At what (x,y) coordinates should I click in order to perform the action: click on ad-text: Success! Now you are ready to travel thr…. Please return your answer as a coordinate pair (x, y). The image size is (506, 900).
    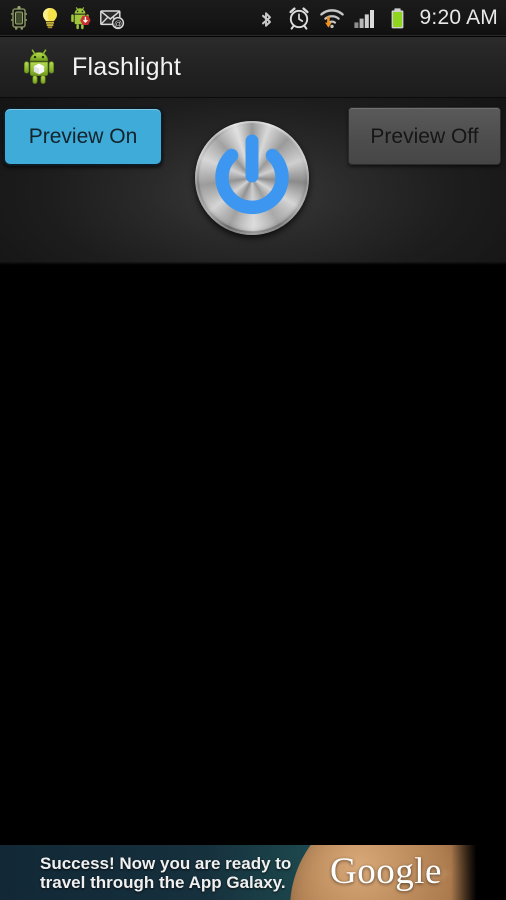
    Looking at the image, I should click on (175, 873).